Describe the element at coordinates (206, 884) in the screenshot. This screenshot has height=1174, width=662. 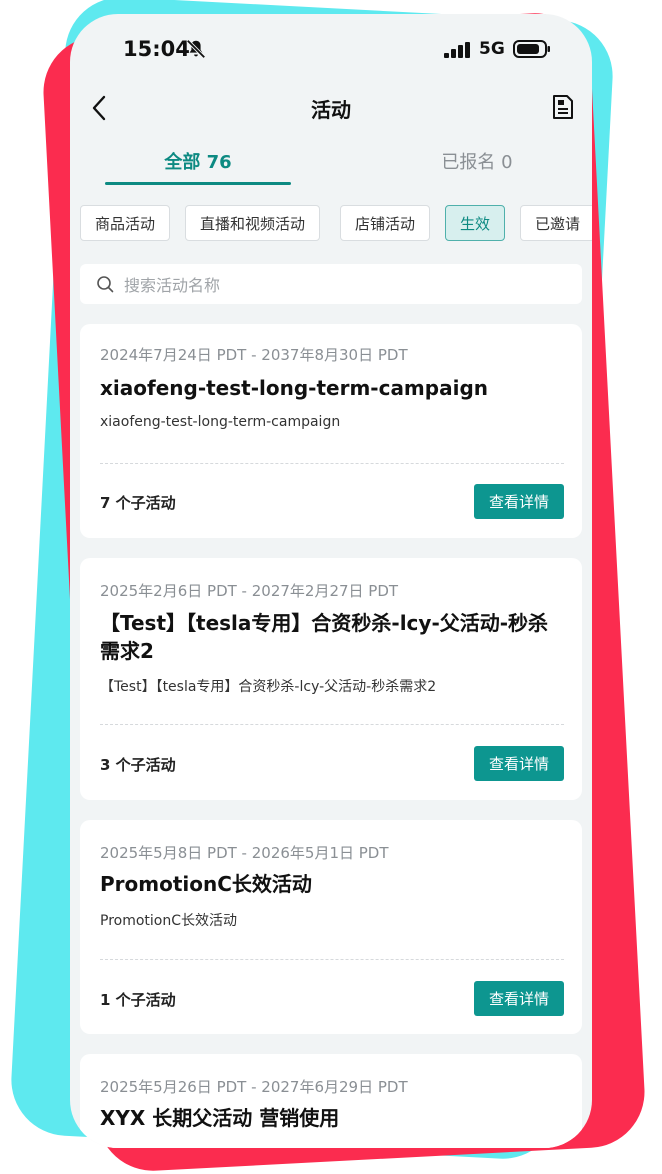
I see `campaign-title: PromotionC长效活动` at that location.